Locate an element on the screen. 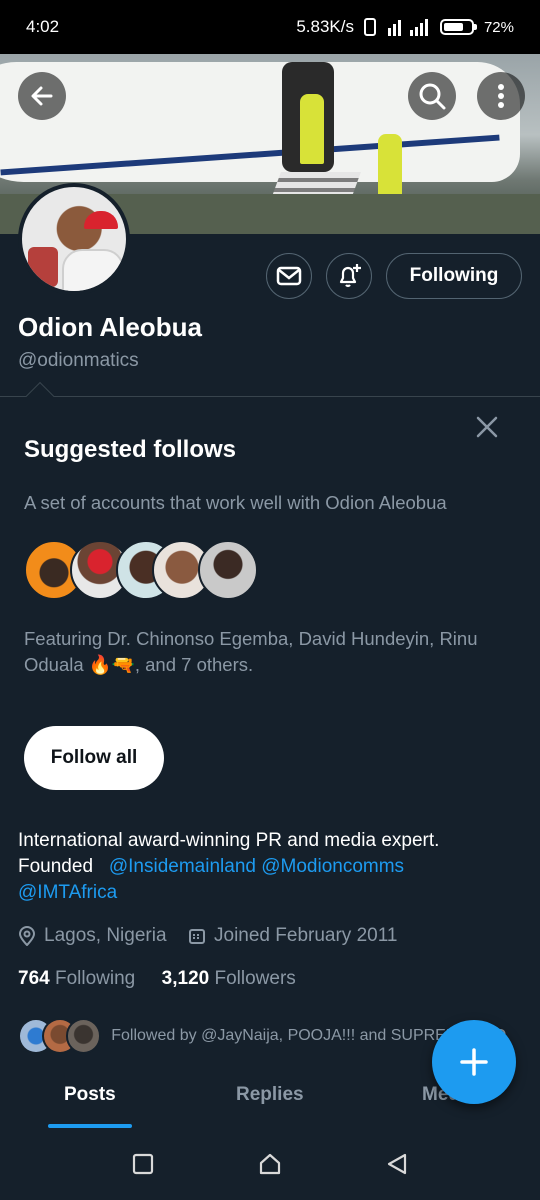 The image size is (540, 1200). close-suggested-button is located at coordinates (487, 427).